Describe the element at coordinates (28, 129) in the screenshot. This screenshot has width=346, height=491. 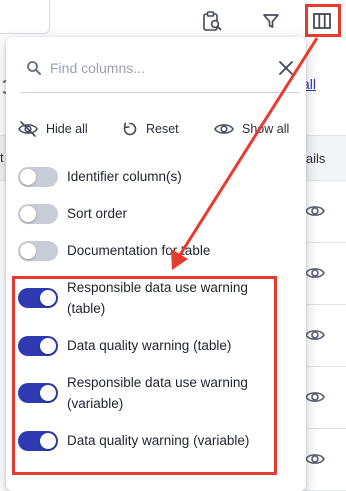
I see `eye-off-icon` at that location.